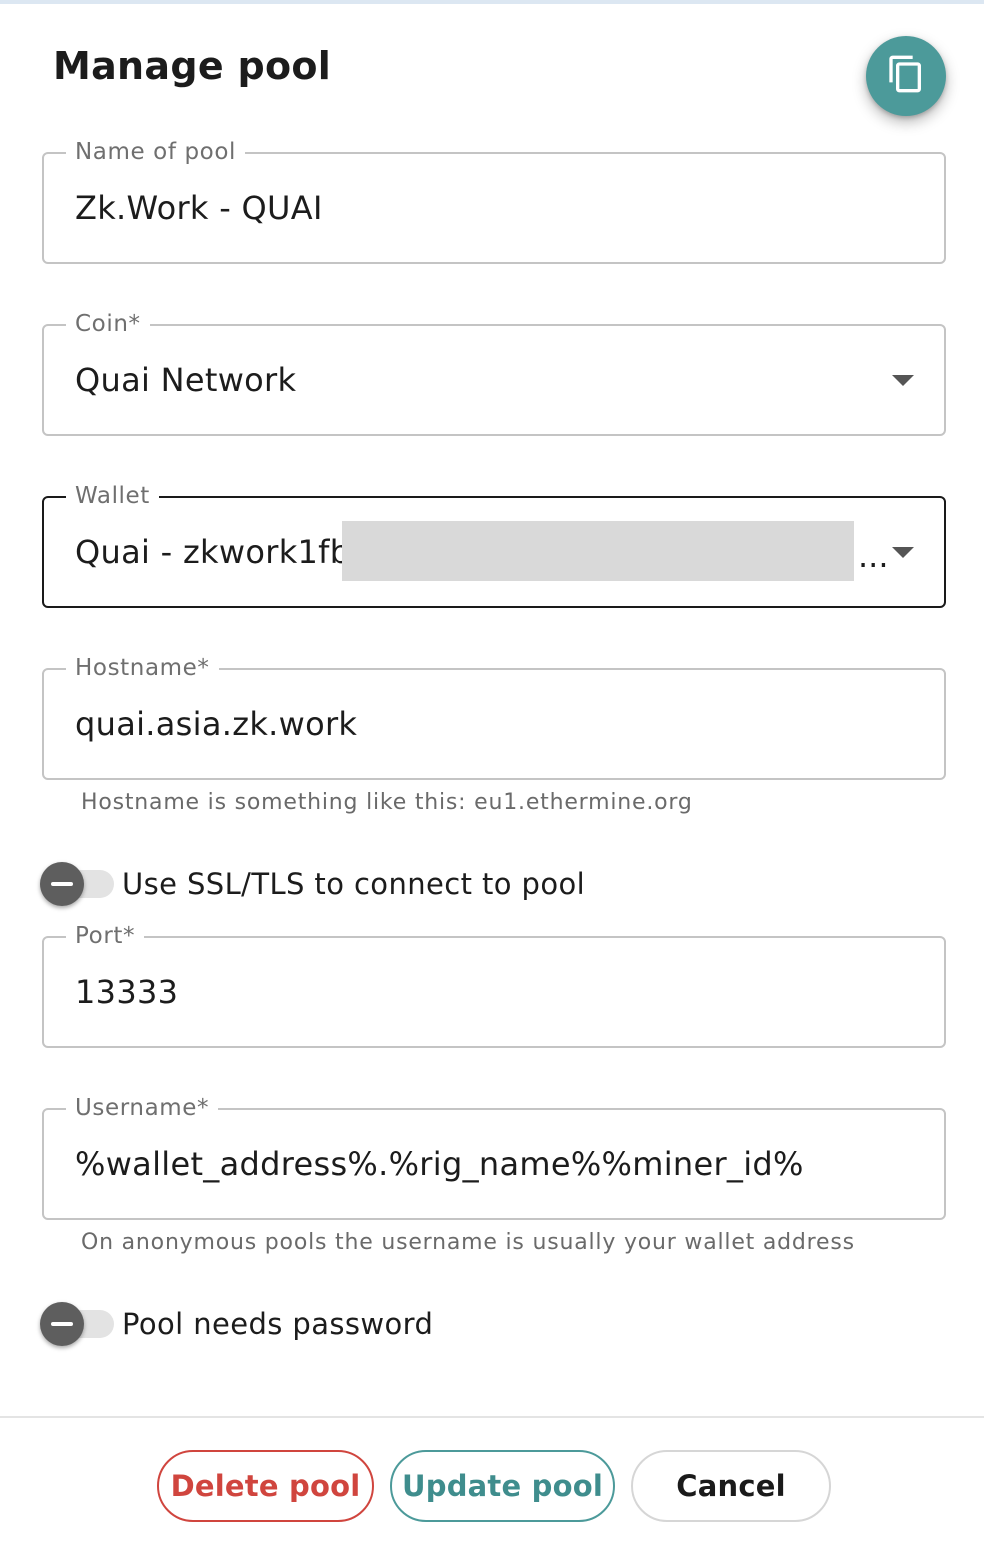  I want to click on password-toggle-label: Pool needs password, so click(277, 1324).